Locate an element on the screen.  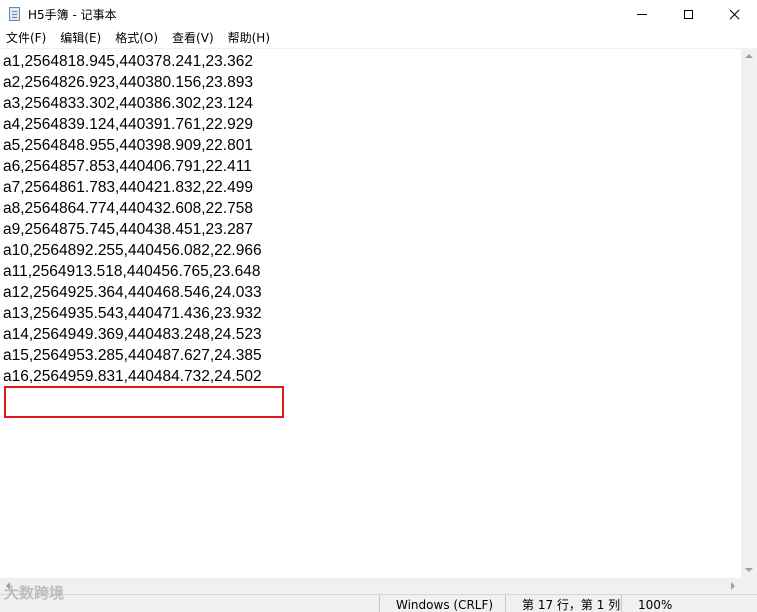
maximize-button is located at coordinates (688, 14).